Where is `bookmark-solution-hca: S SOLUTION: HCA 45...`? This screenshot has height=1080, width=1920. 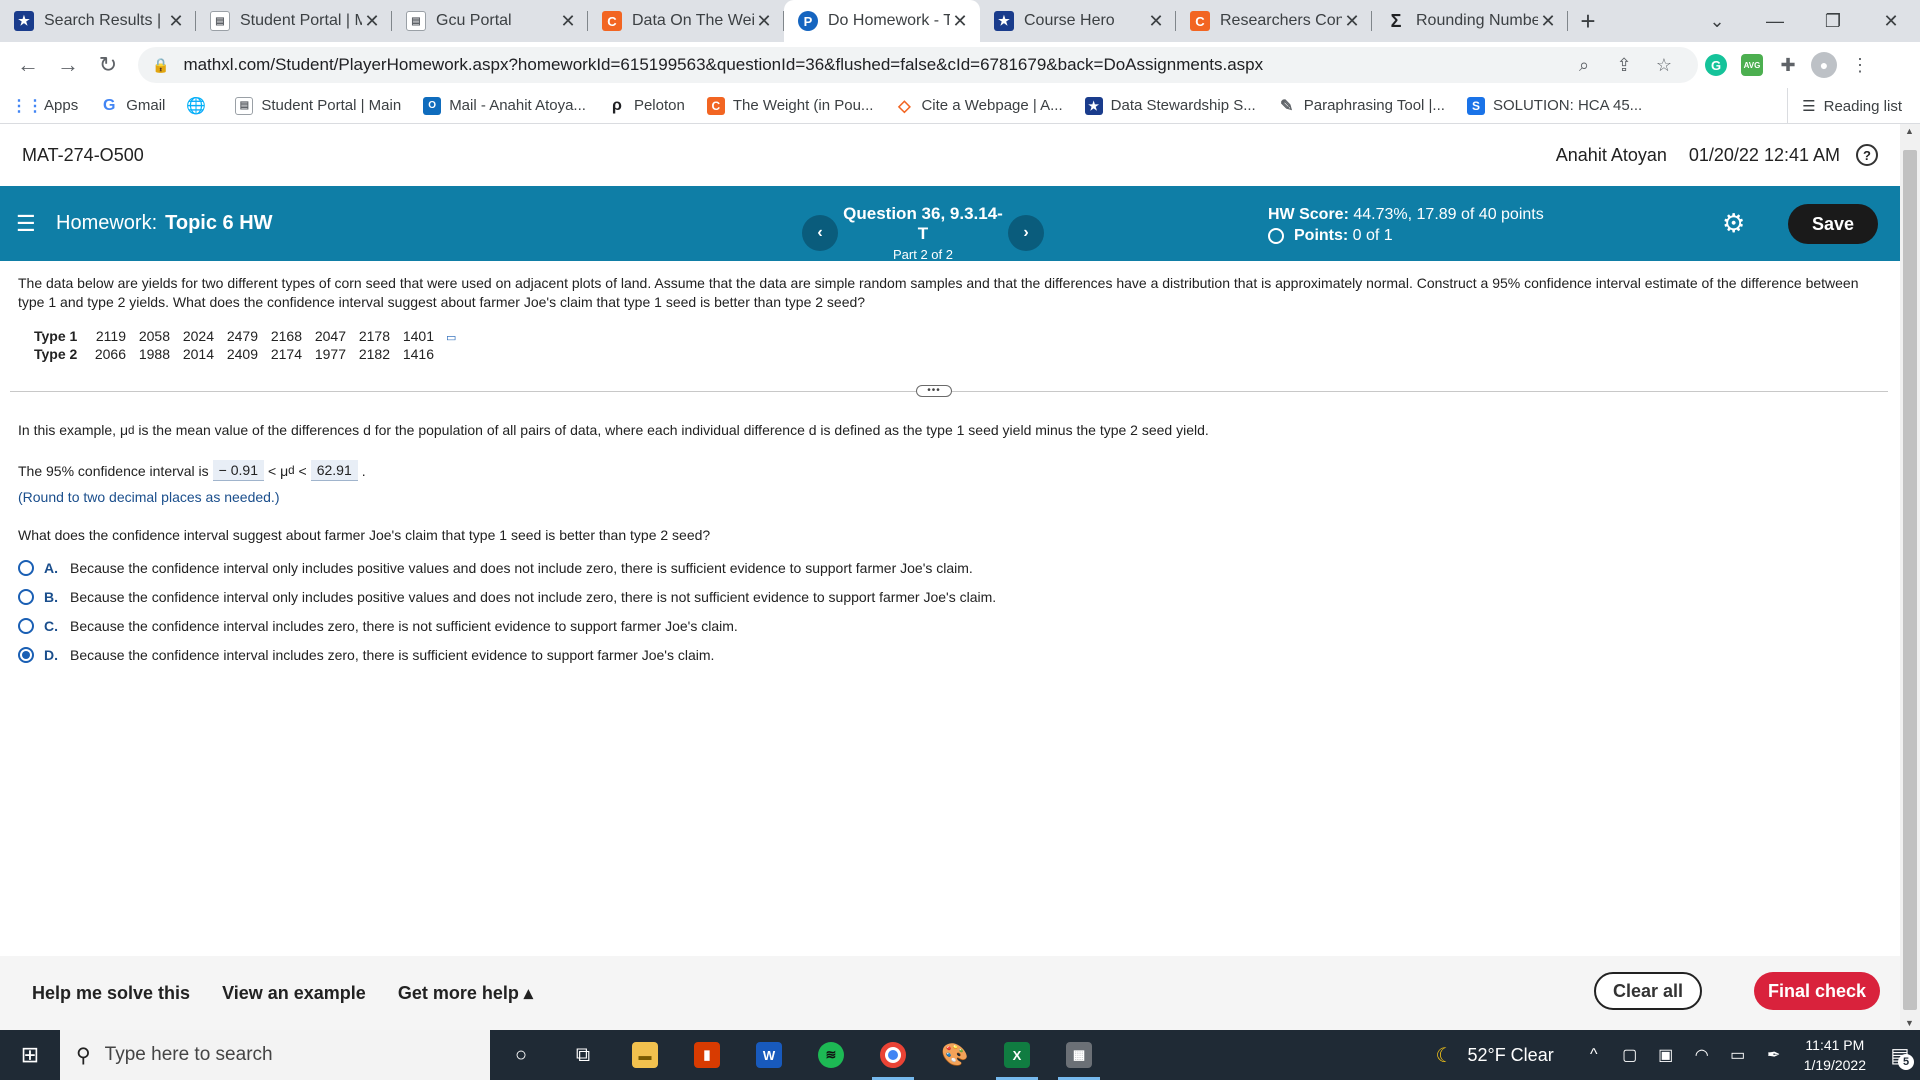 bookmark-solution-hca: S SOLUTION: HCA 45... is located at coordinates (1554, 105).